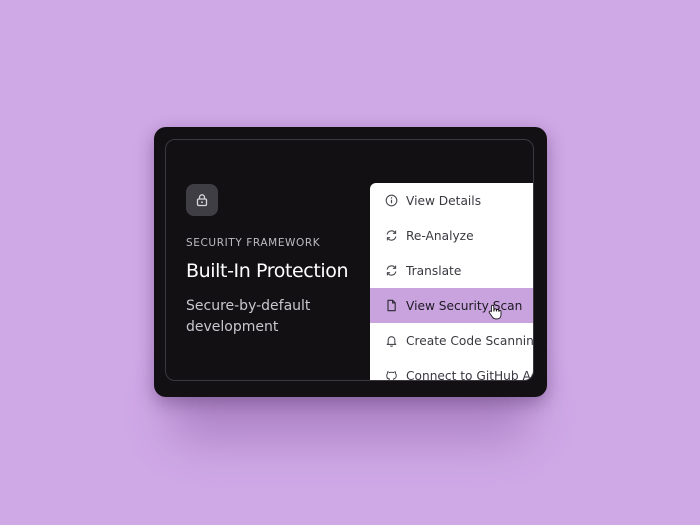  Describe the element at coordinates (391, 340) in the screenshot. I see `bell-icon` at that location.